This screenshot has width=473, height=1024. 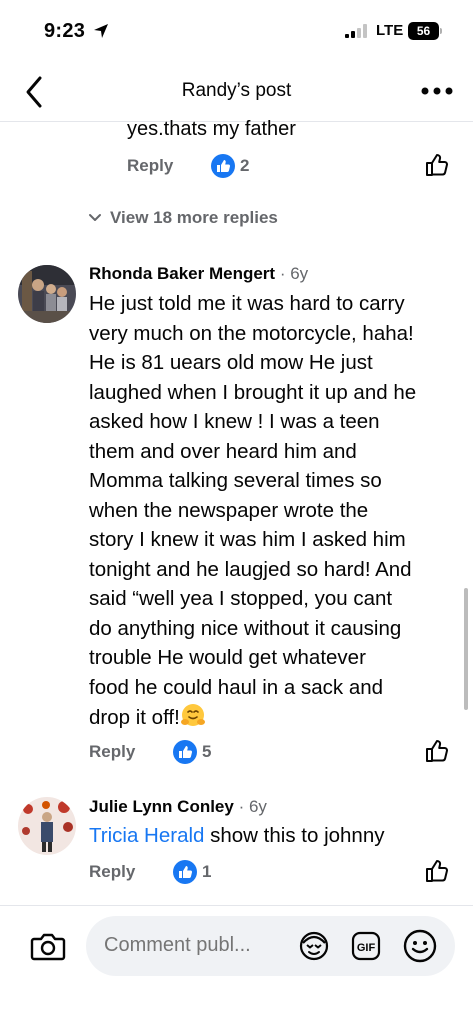 I want to click on scrollbar, so click(x=466, y=649).